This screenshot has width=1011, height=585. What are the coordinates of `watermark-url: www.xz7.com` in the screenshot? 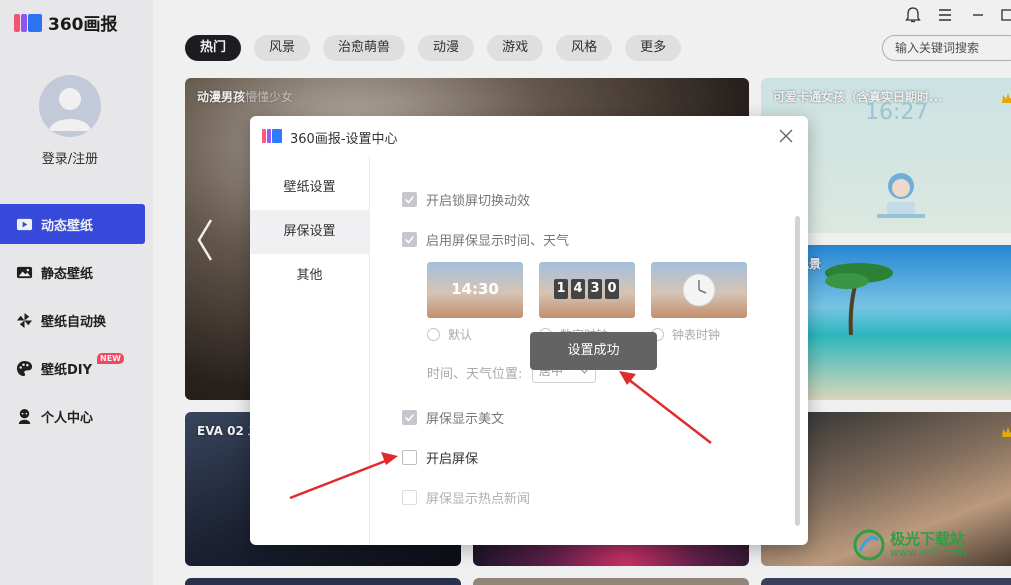 It's located at (928, 552).